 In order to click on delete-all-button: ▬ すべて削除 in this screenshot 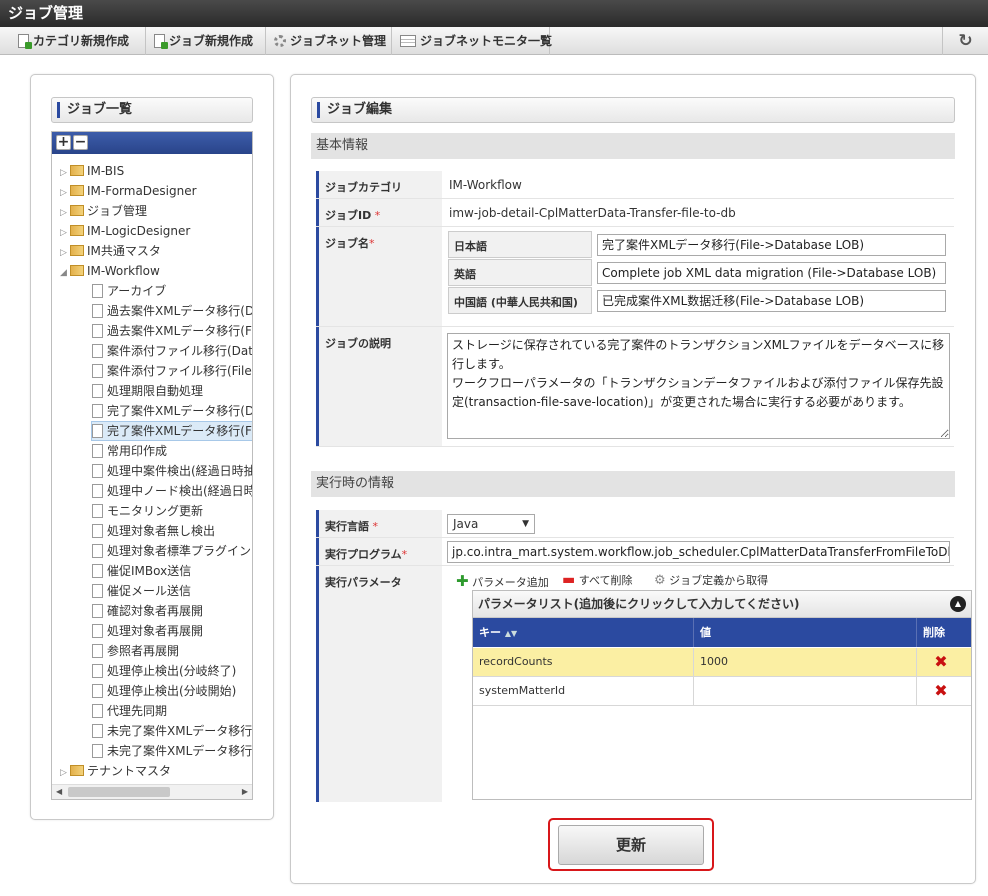, I will do `click(597, 580)`.